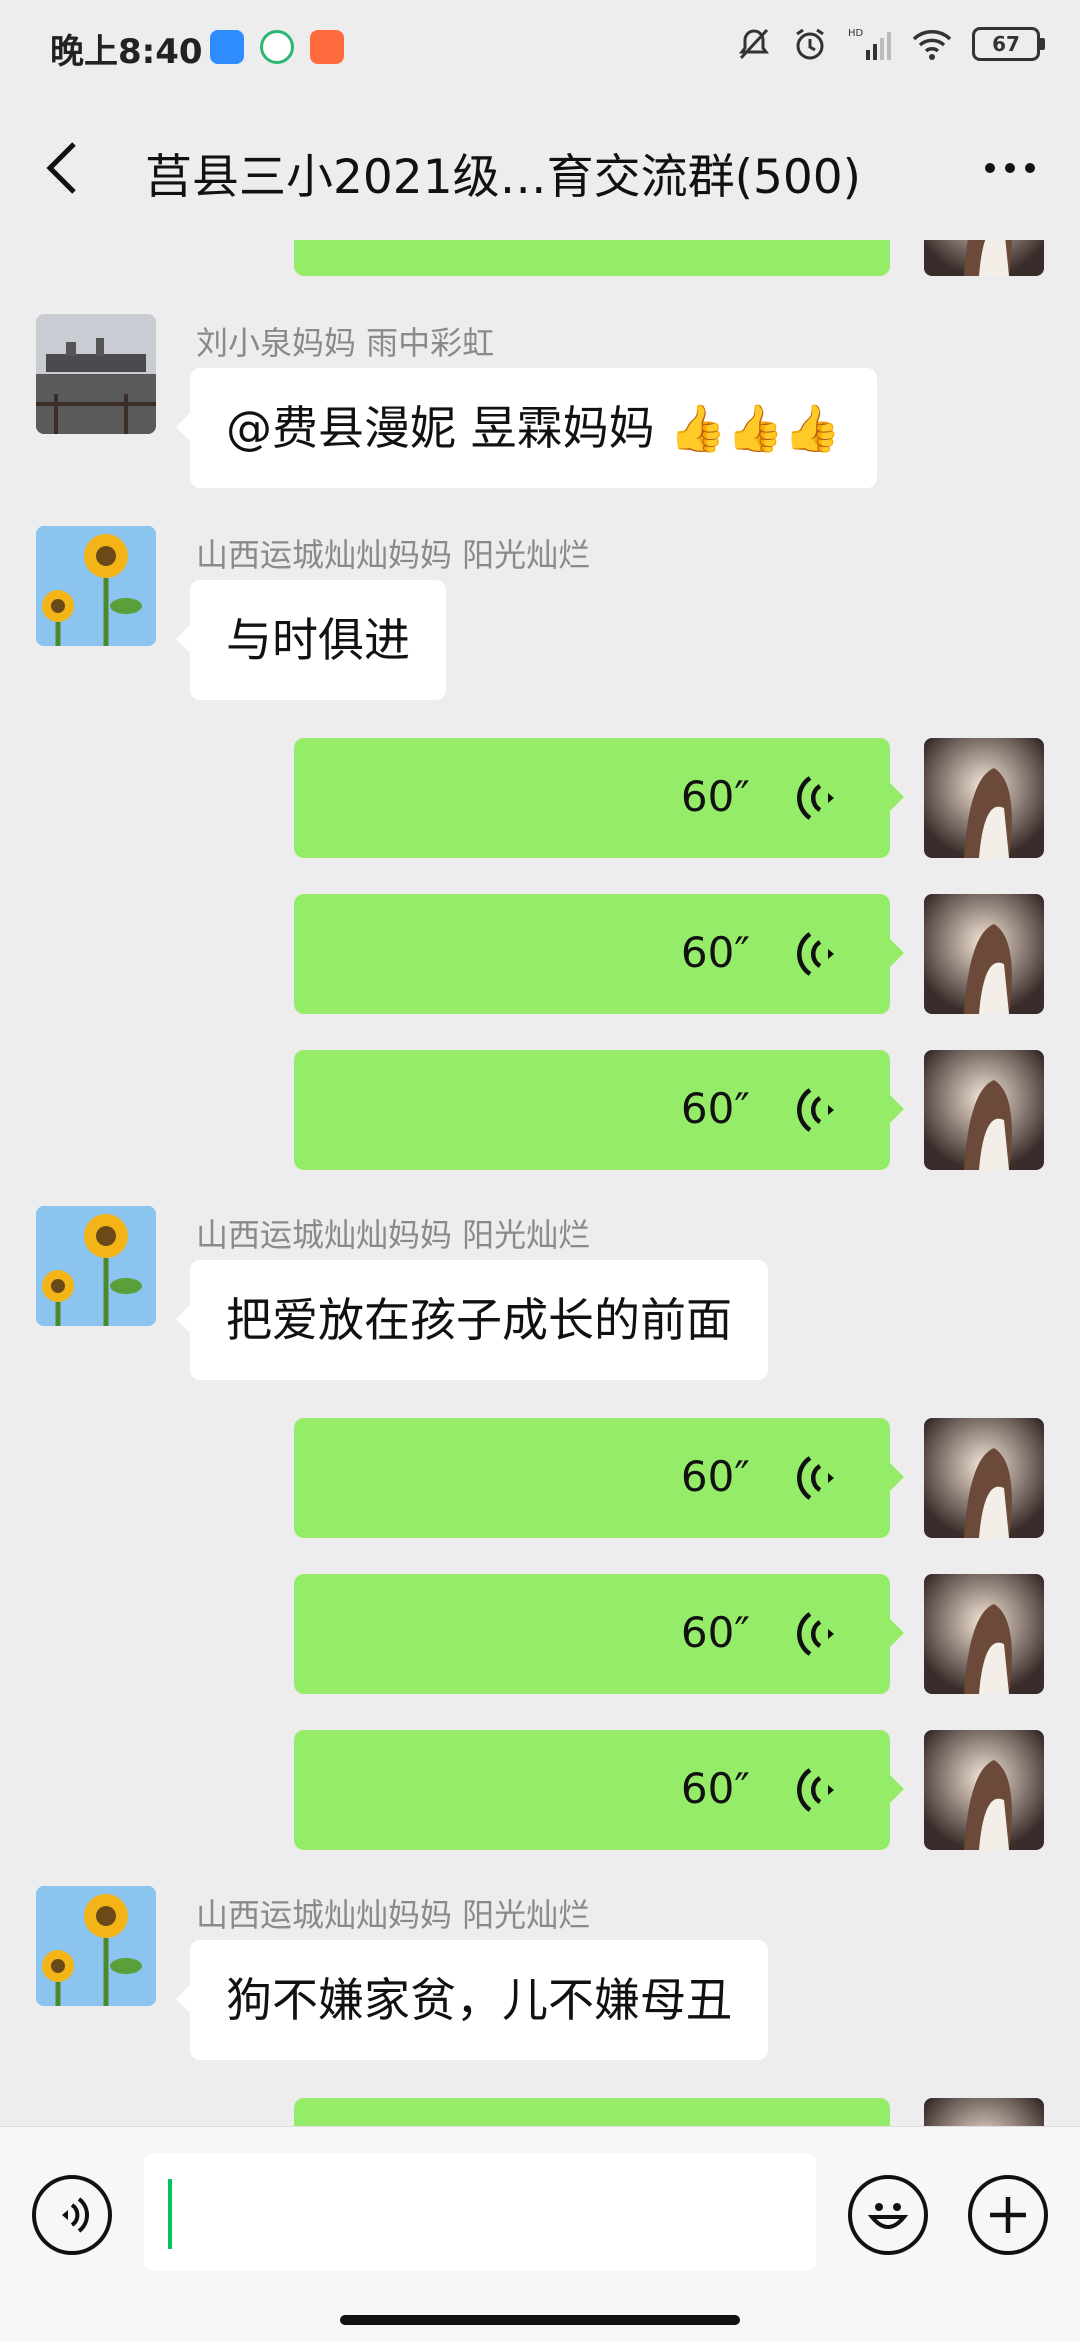 The width and height of the screenshot is (1080, 2341). What do you see at coordinates (126, 52) in the screenshot?
I see `status-time: 晚上8:40` at bounding box center [126, 52].